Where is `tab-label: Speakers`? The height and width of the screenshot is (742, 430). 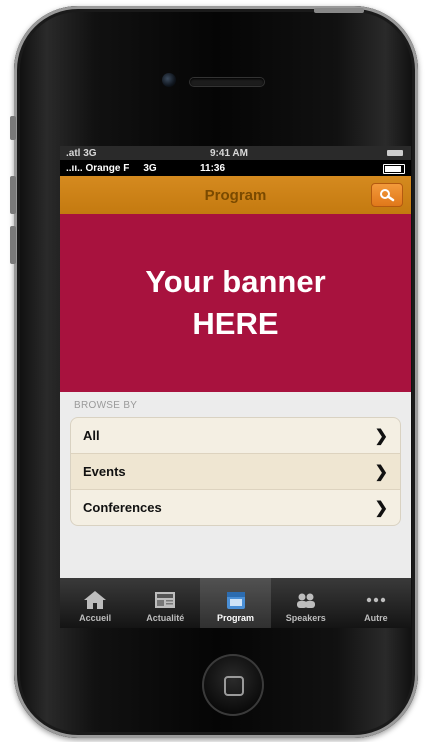
tab-label: Speakers is located at coordinates (305, 618).